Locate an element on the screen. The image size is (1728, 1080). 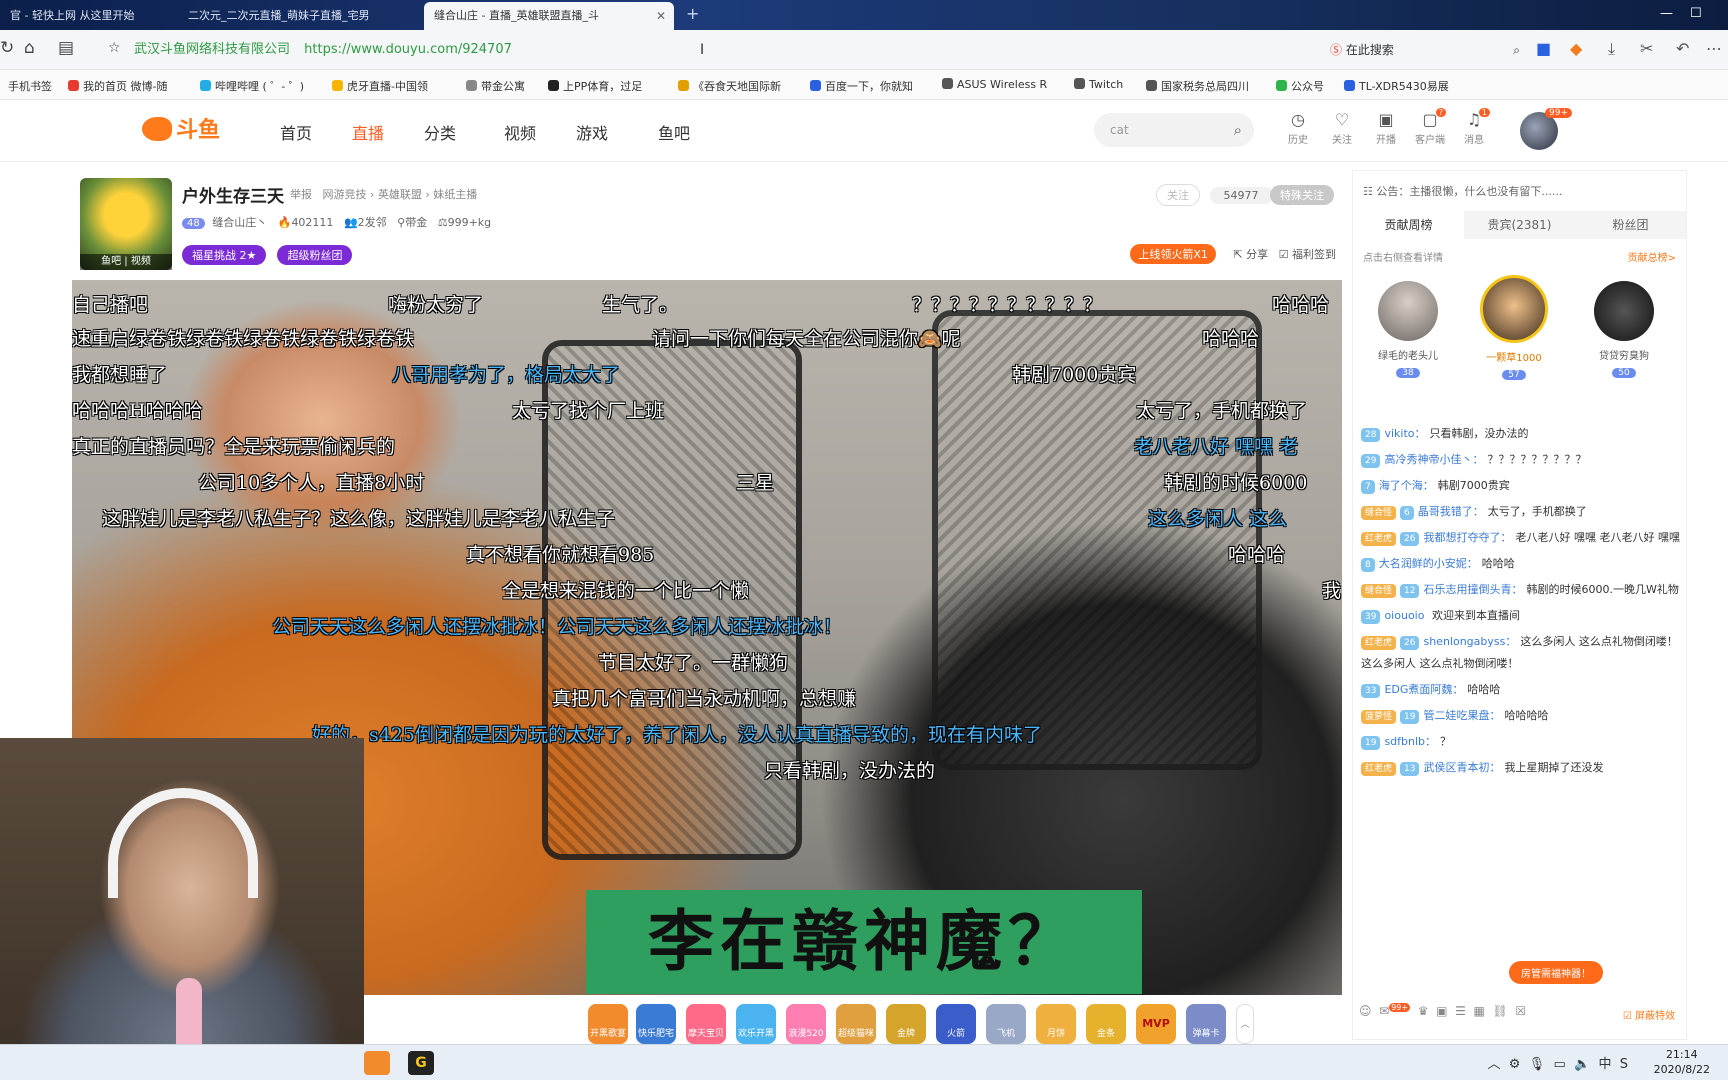
bookmark-item: Twitch is located at coordinates (1098, 84).